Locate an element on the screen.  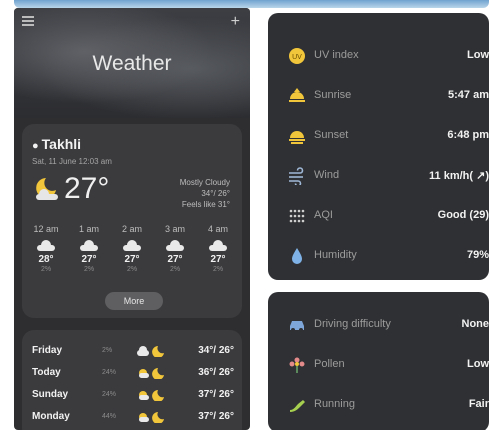
lifestyle-row-driving: Driving difficulty None is located at coordinates (378, 324).